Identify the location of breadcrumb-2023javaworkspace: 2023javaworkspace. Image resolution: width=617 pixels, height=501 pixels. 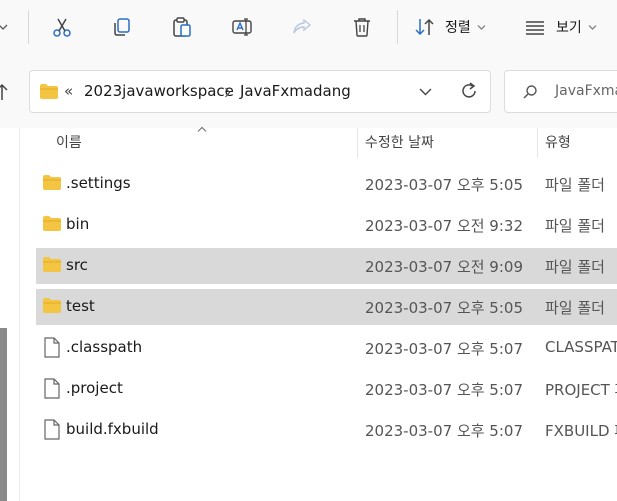
(159, 91).